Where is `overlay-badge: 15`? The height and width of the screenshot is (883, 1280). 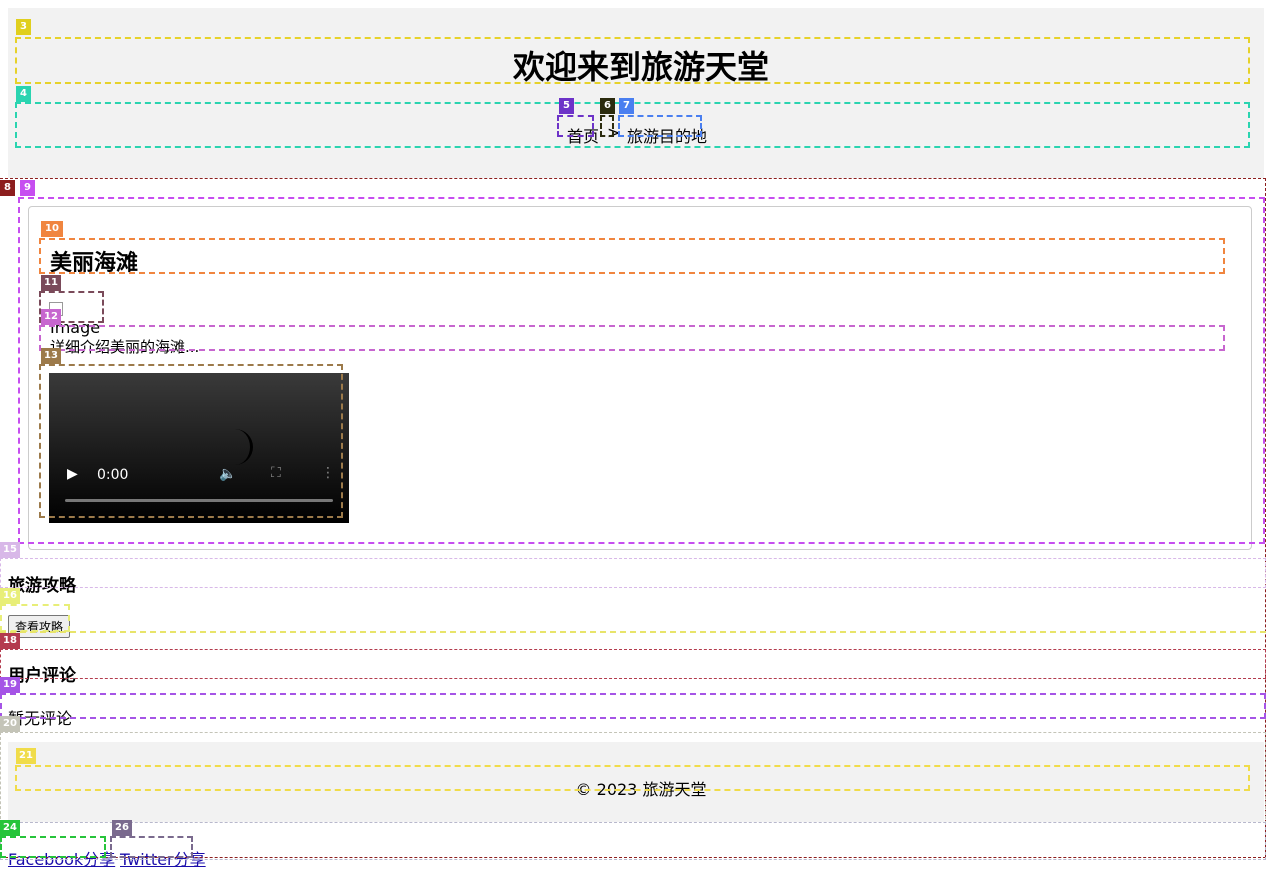 overlay-badge: 15 is located at coordinates (10, 550).